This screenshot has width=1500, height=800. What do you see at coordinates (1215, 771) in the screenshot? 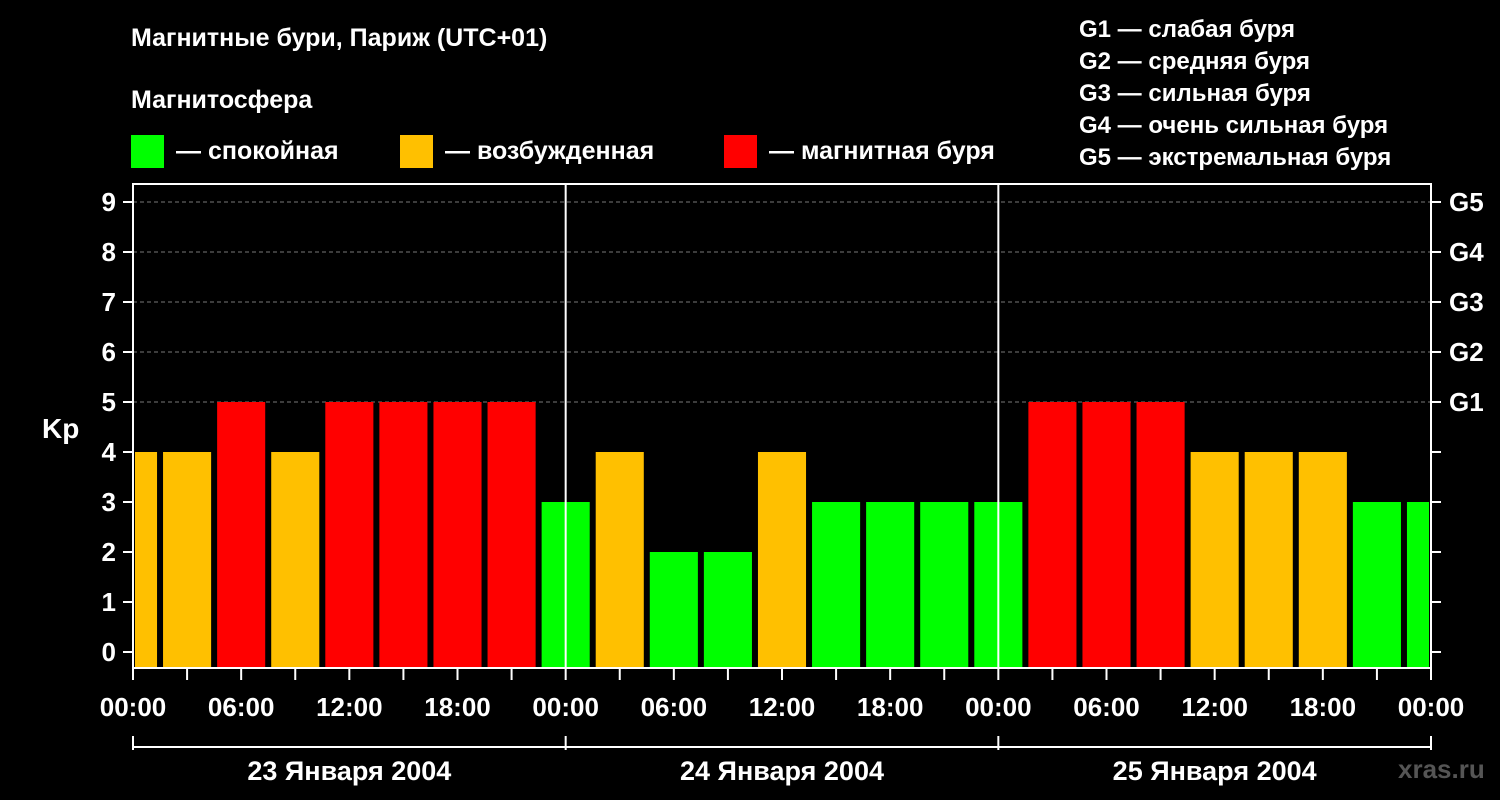
I see `day-label: 25 Января 2004` at bounding box center [1215, 771].